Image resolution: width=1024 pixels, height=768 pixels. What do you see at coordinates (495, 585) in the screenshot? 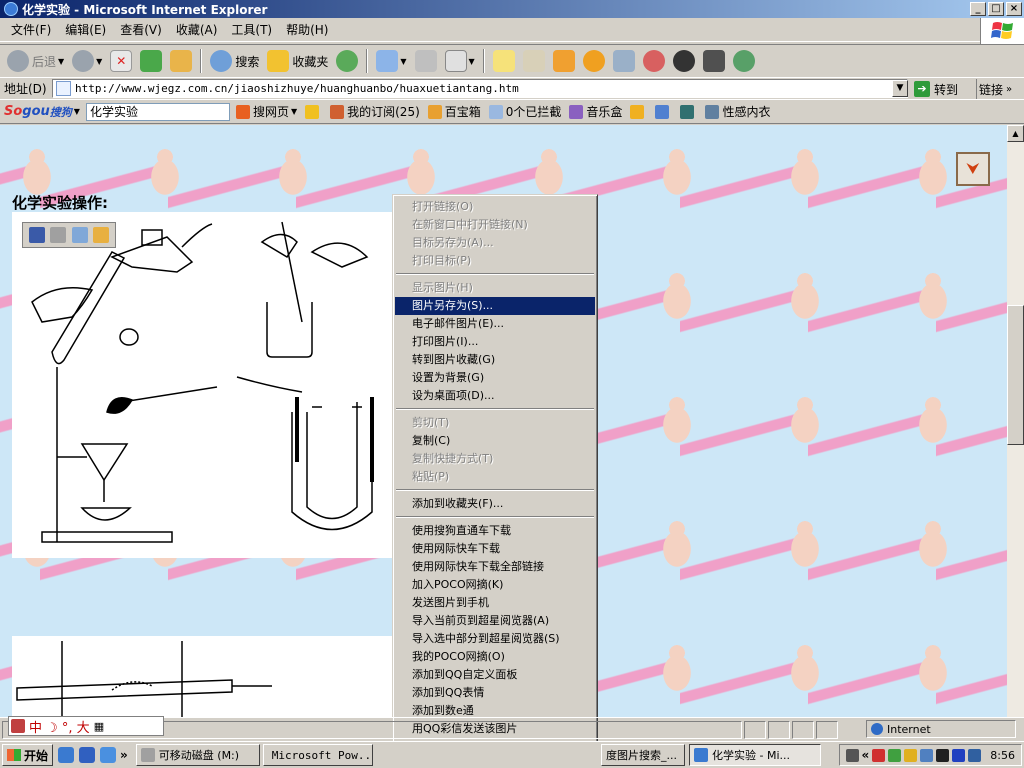
I see `context-menu-item: 加入POCO网摘(K)` at bounding box center [495, 585].